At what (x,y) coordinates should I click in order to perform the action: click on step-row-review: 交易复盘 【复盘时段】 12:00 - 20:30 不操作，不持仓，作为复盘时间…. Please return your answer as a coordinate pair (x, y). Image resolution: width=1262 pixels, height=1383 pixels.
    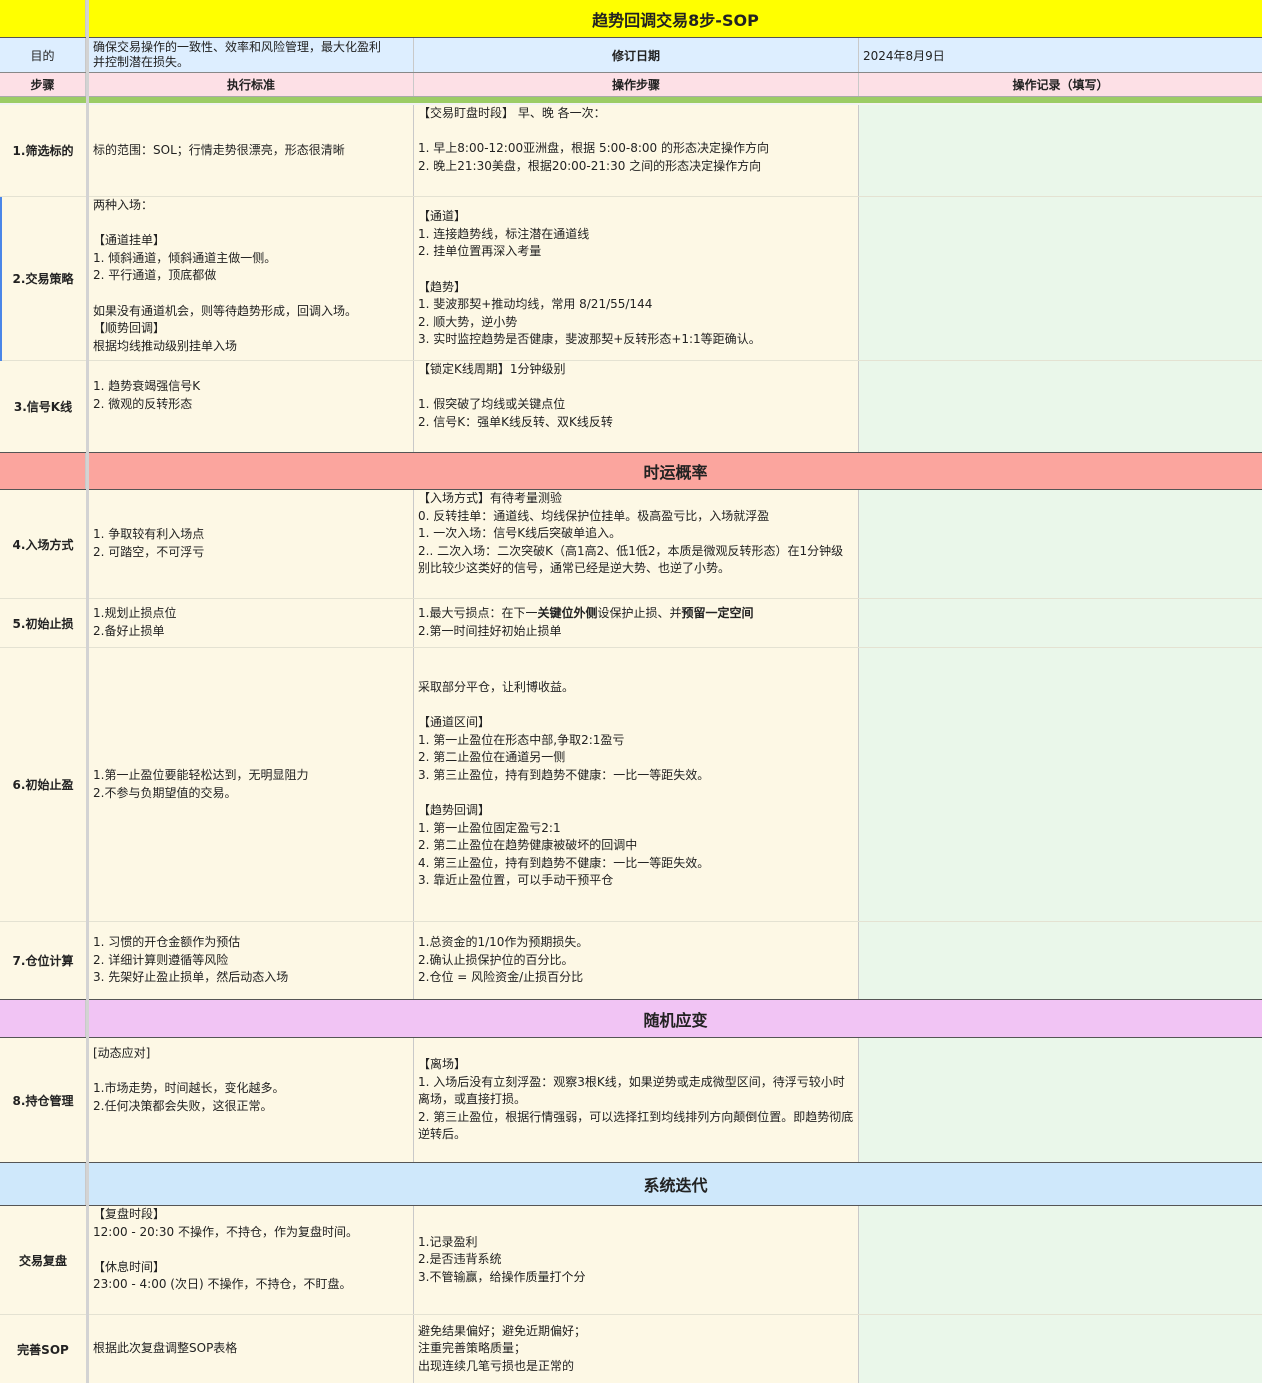
    Looking at the image, I should click on (631, 1260).